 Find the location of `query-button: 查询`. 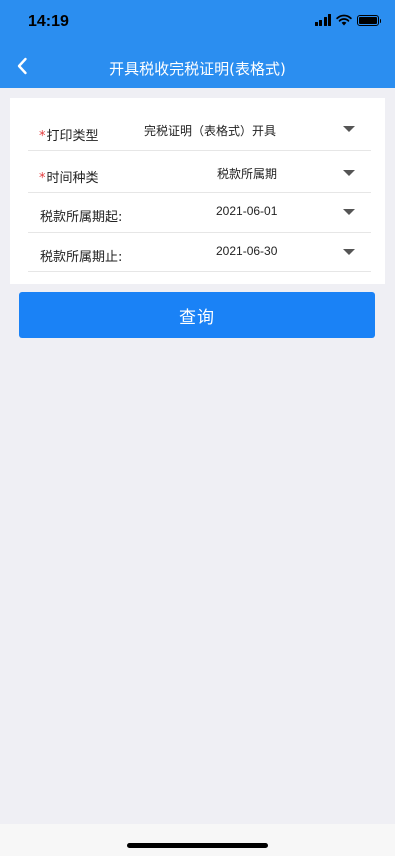

query-button: 查询 is located at coordinates (197, 315).